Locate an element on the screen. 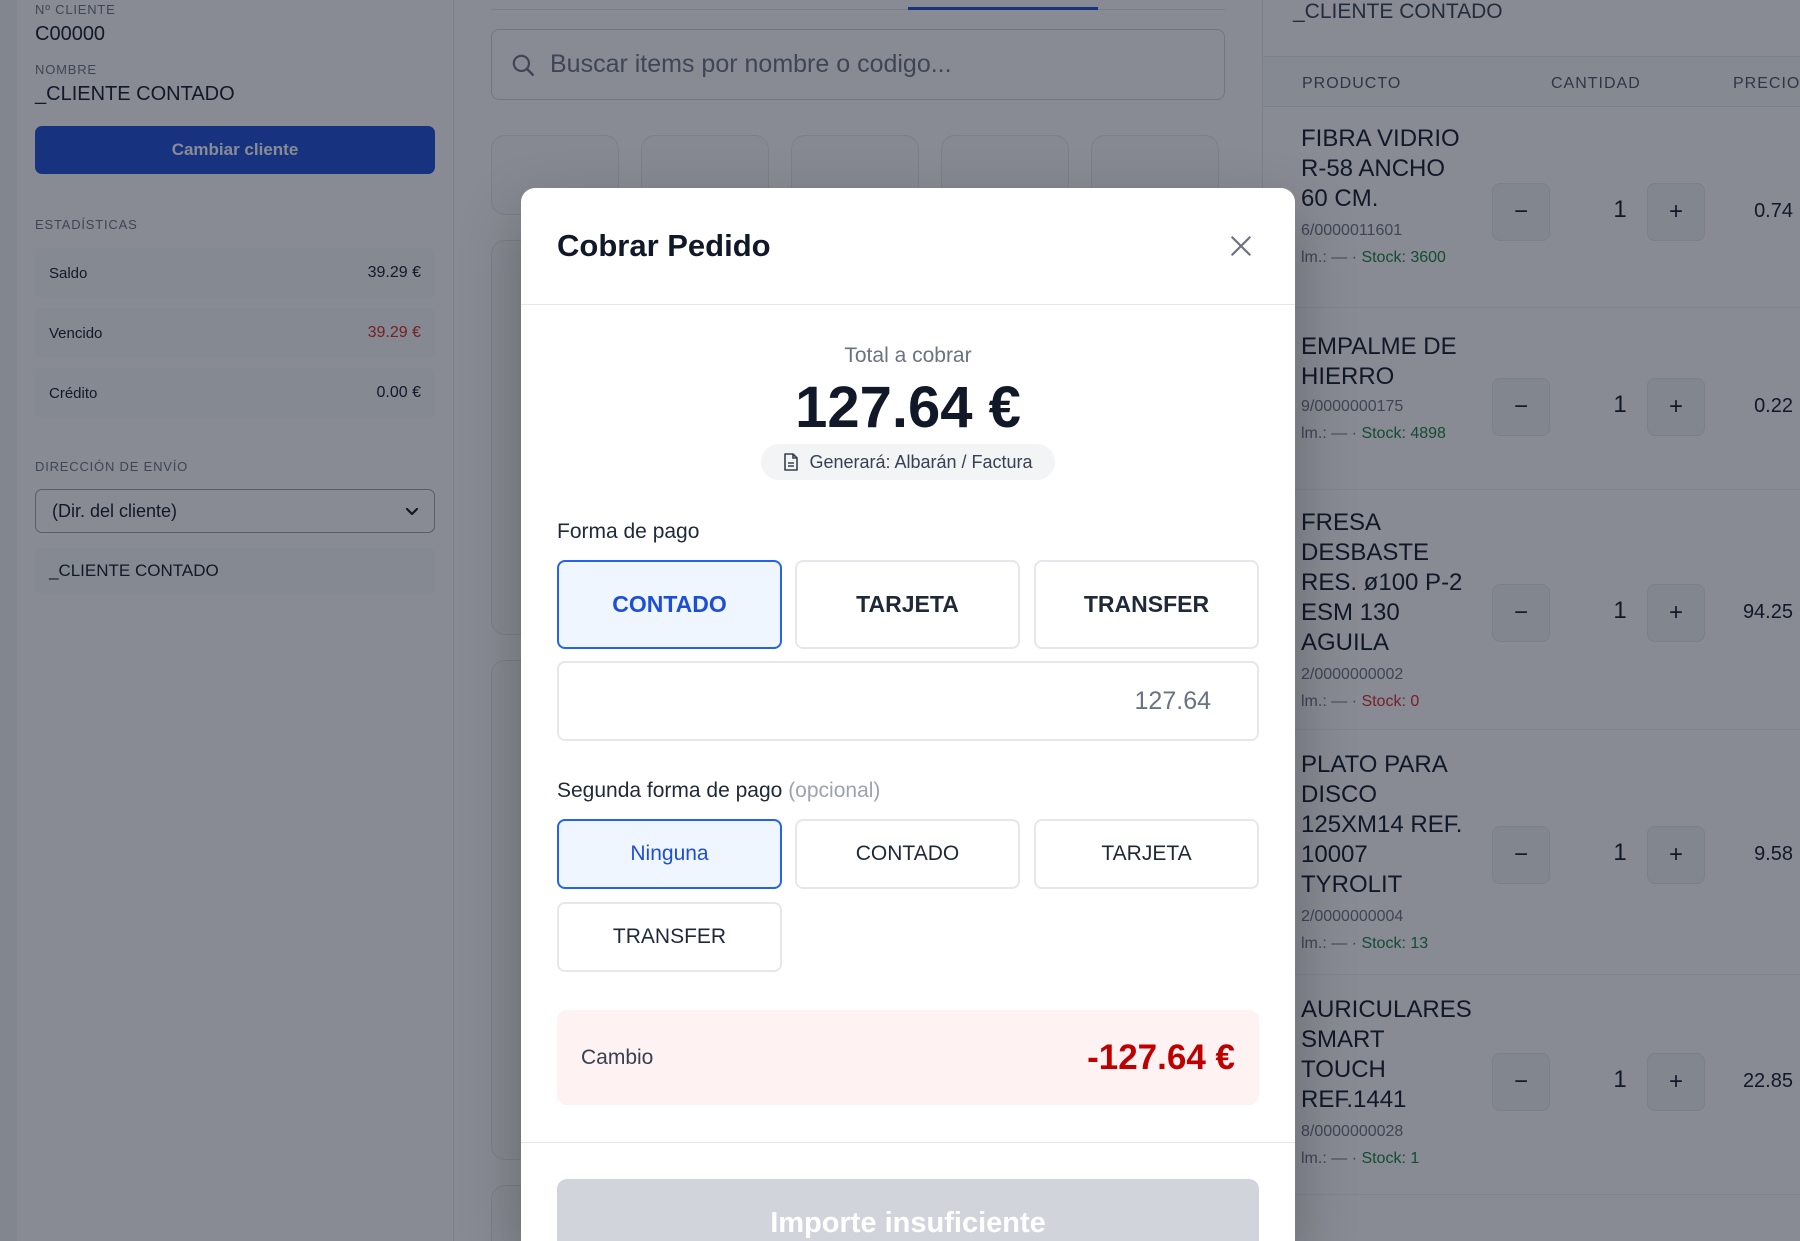  document-type-badge: Generará: Albarán / Factura is located at coordinates (908, 462).